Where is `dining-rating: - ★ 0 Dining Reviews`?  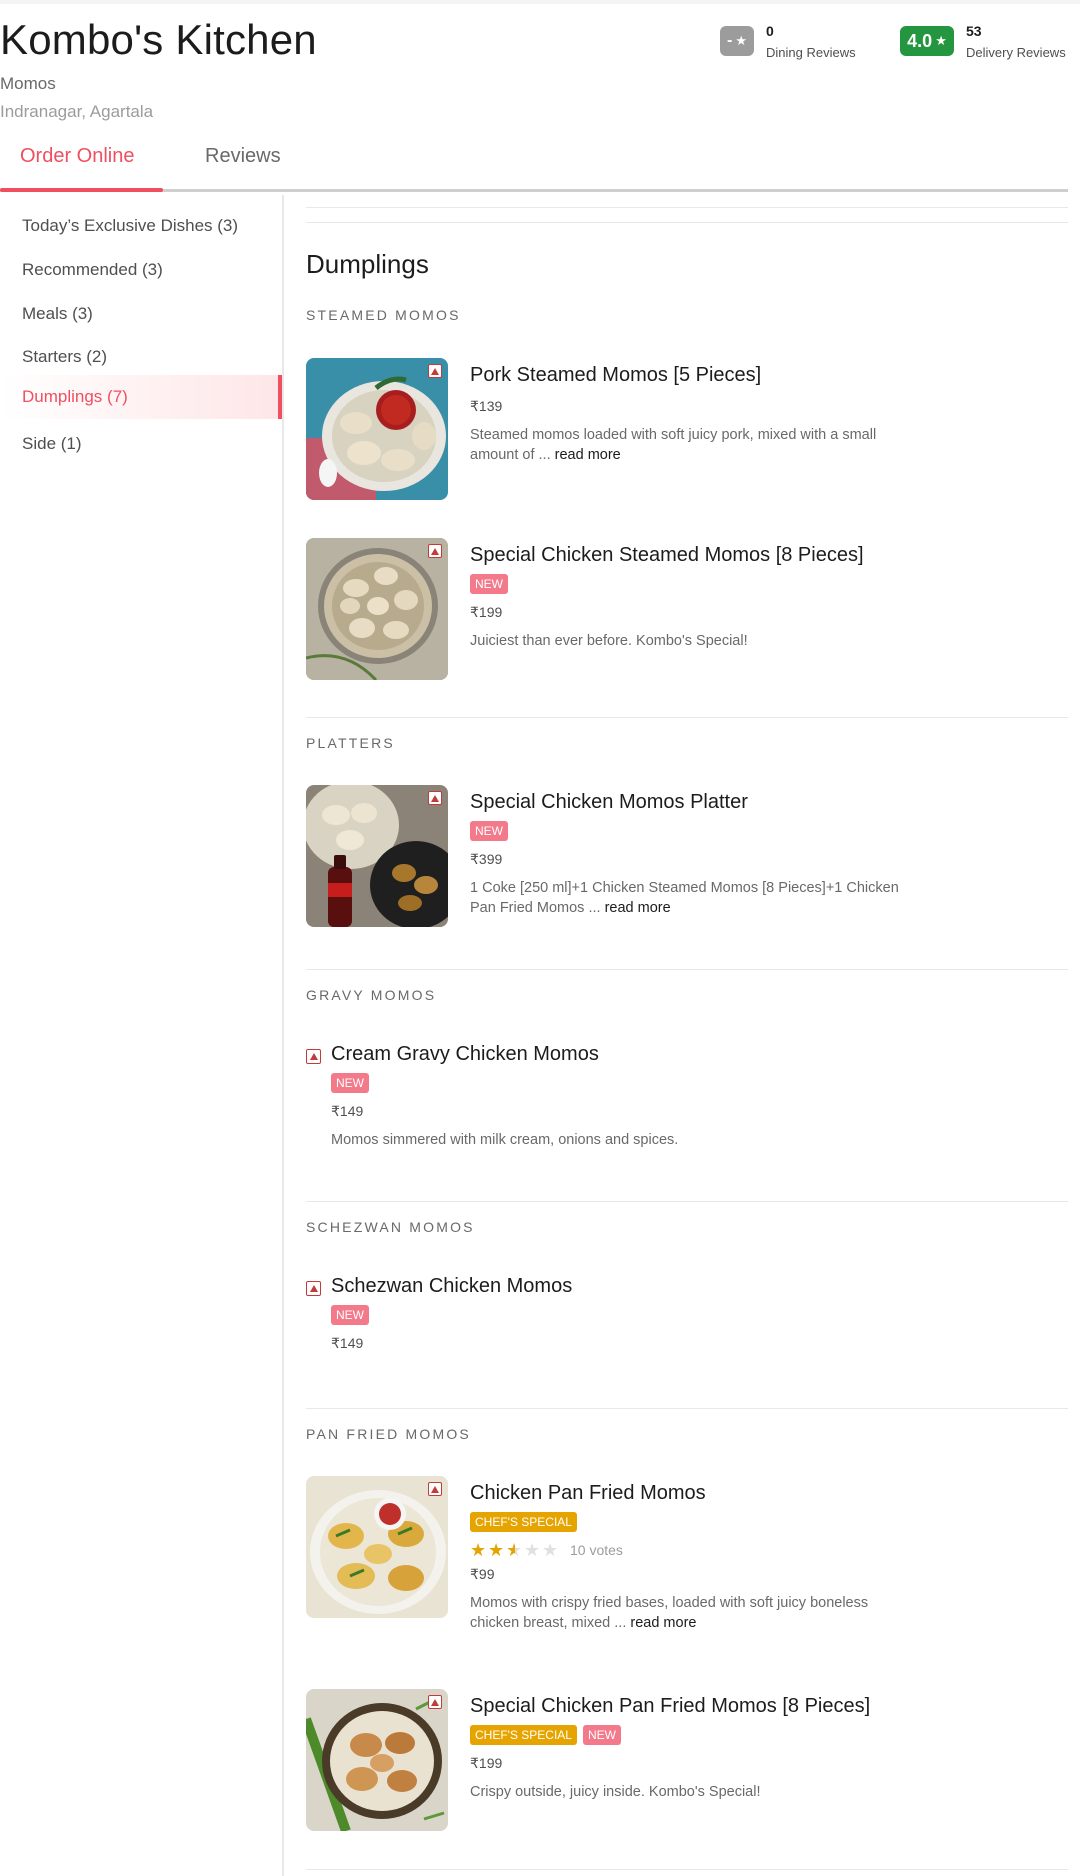 dining-rating: - ★ 0 Dining Reviews is located at coordinates (788, 42).